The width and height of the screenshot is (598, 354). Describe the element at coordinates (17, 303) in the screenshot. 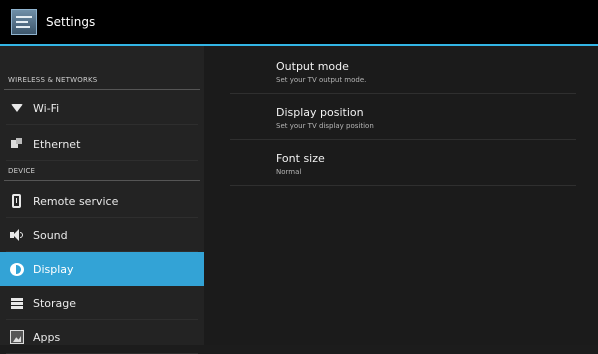

I see `storage-icon` at that location.